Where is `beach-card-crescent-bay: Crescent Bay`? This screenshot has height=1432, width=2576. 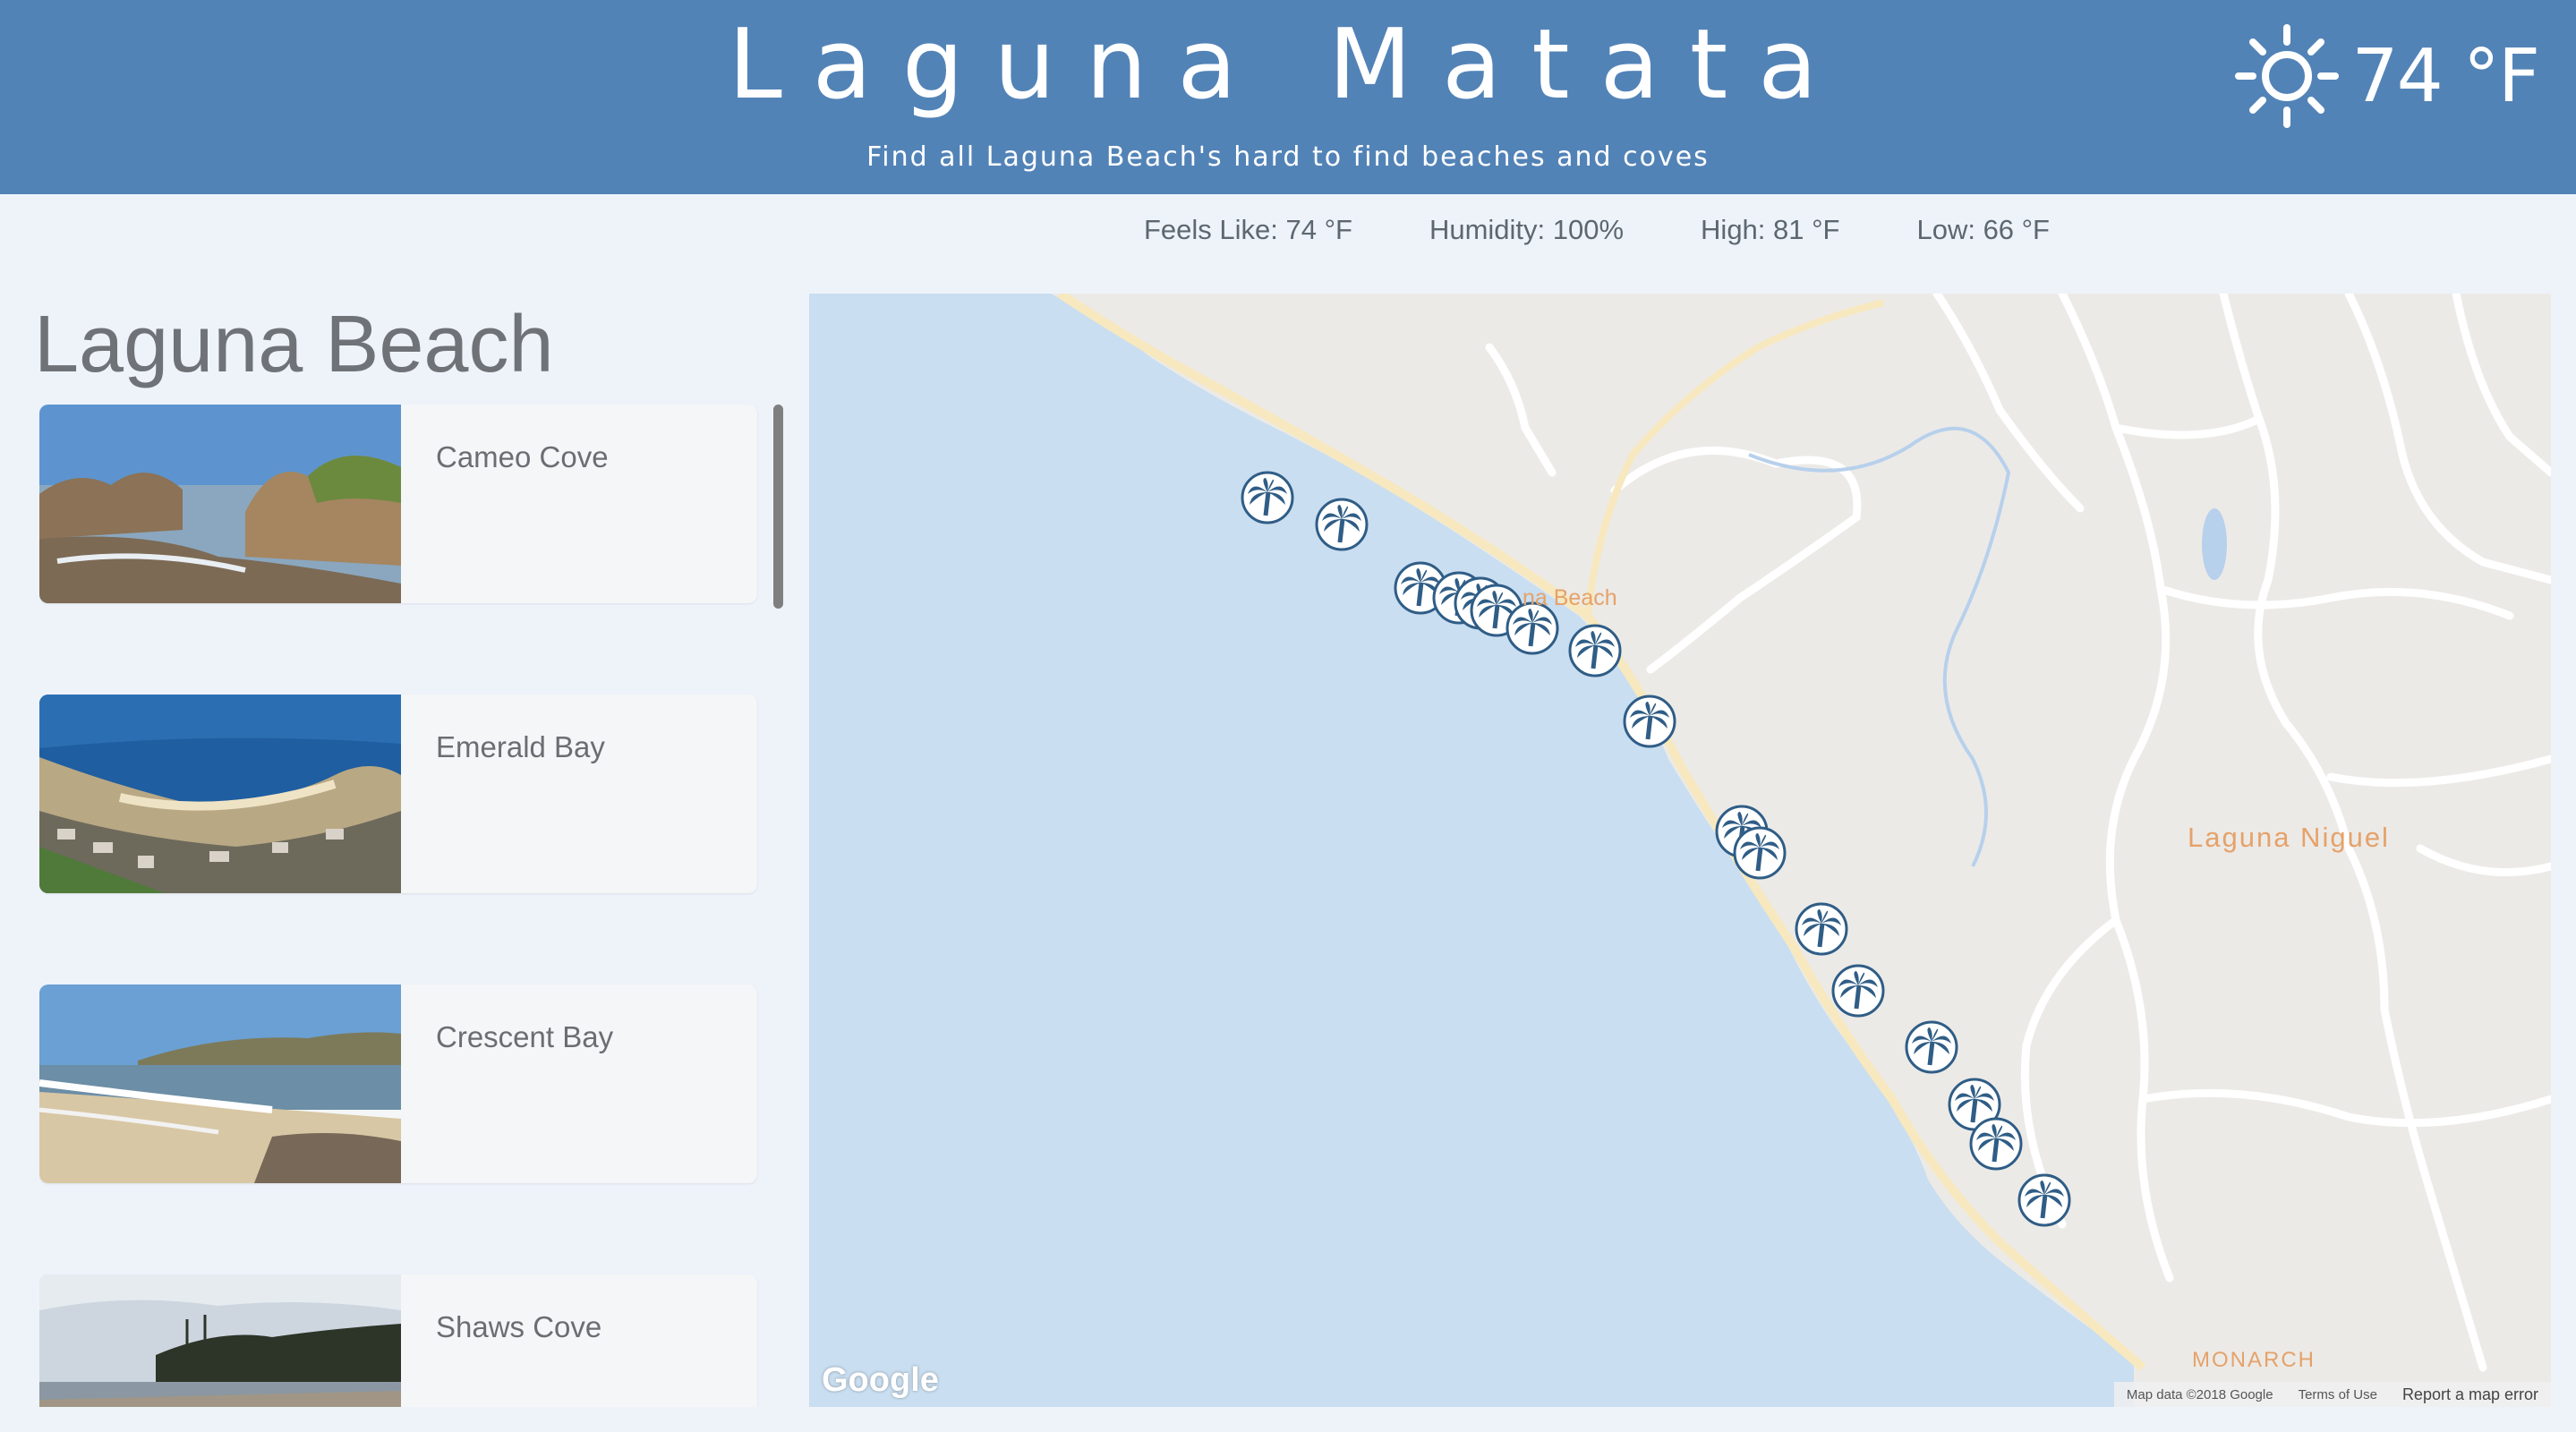
beach-card-crescent-bay: Crescent Bay is located at coordinates (398, 1083).